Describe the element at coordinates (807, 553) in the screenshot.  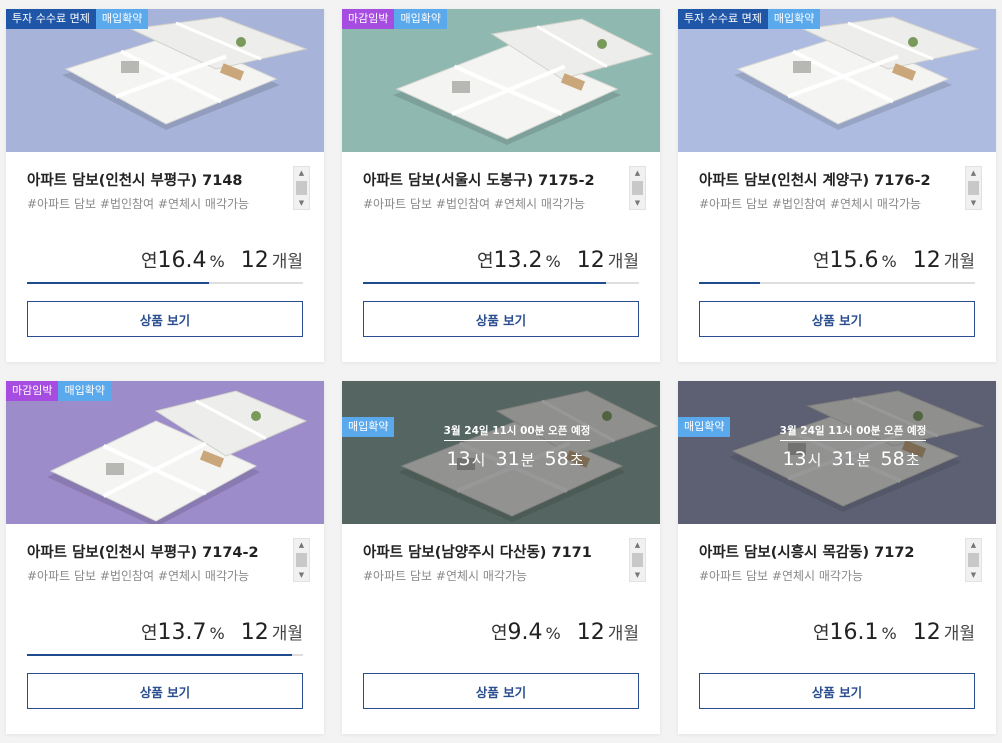
I see `product-title: 아파트 담보(시흥시 목감동) 7172` at that location.